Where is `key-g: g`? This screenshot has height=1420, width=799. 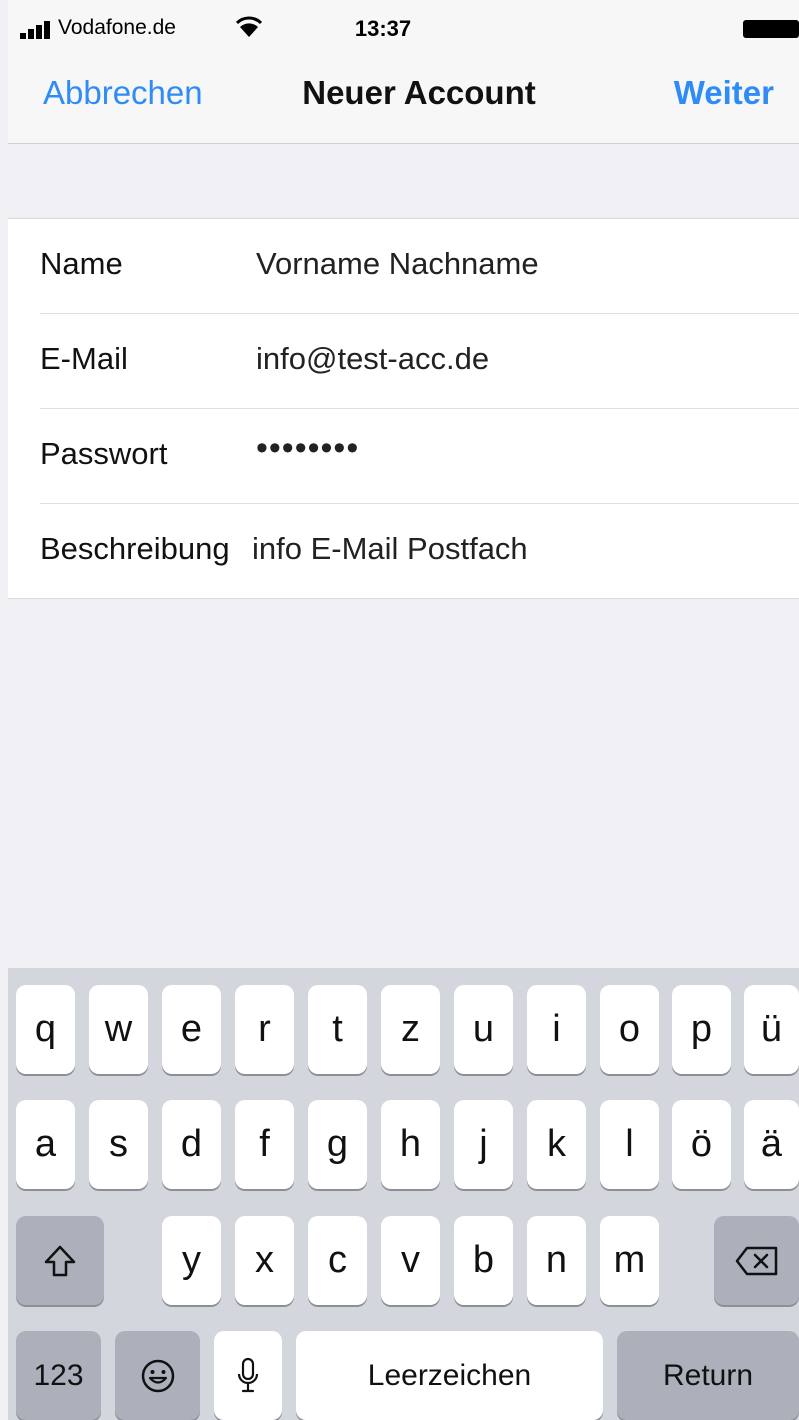
key-g: g is located at coordinates (337, 1144).